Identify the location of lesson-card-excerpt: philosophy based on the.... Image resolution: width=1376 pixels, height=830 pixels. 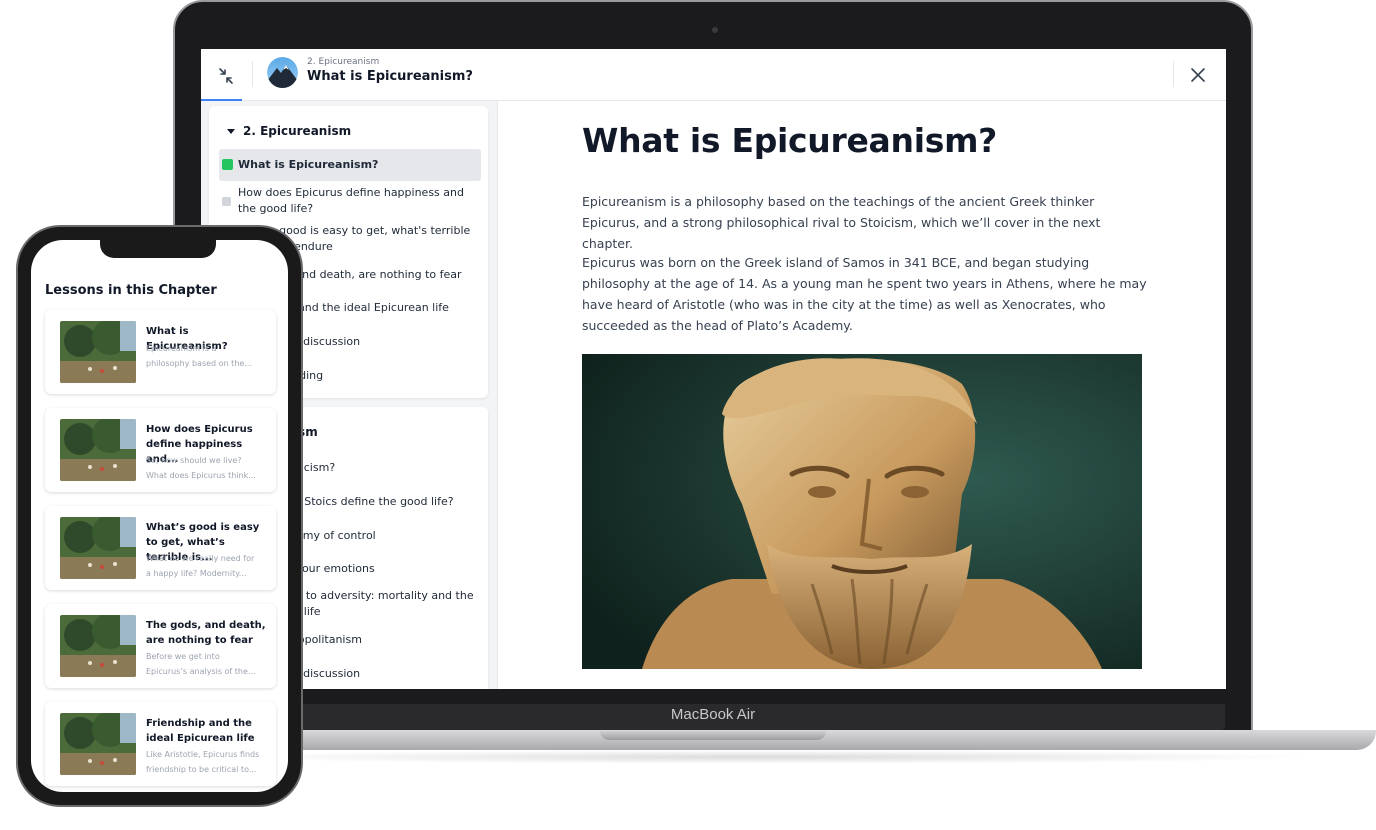
(199, 363).